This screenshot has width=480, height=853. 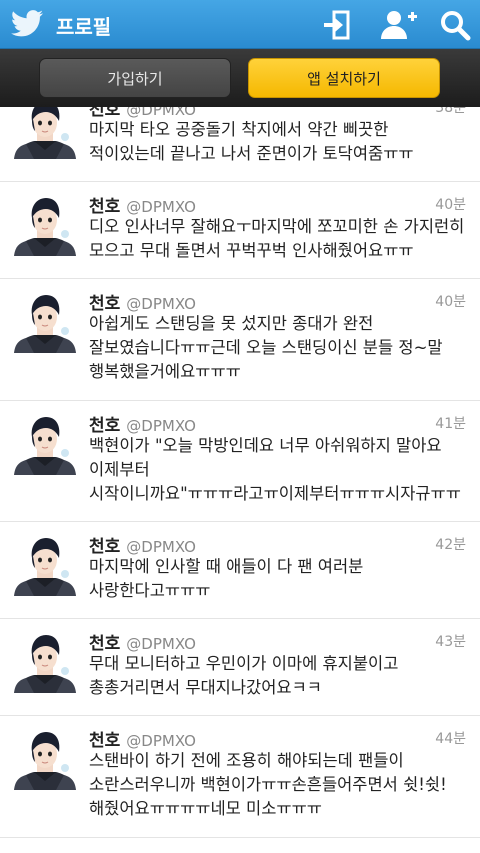 I want to click on join-button: 가입하기, so click(x=135, y=78).